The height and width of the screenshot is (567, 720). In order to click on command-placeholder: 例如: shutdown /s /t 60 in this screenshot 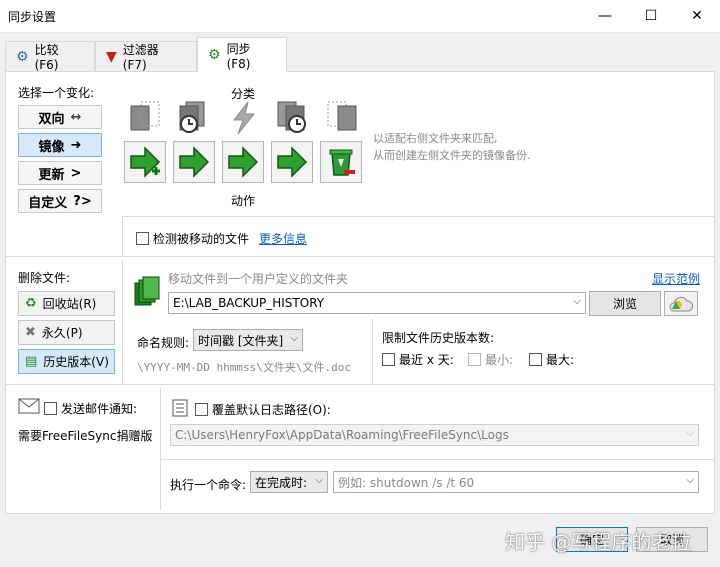, I will do `click(406, 482)`.